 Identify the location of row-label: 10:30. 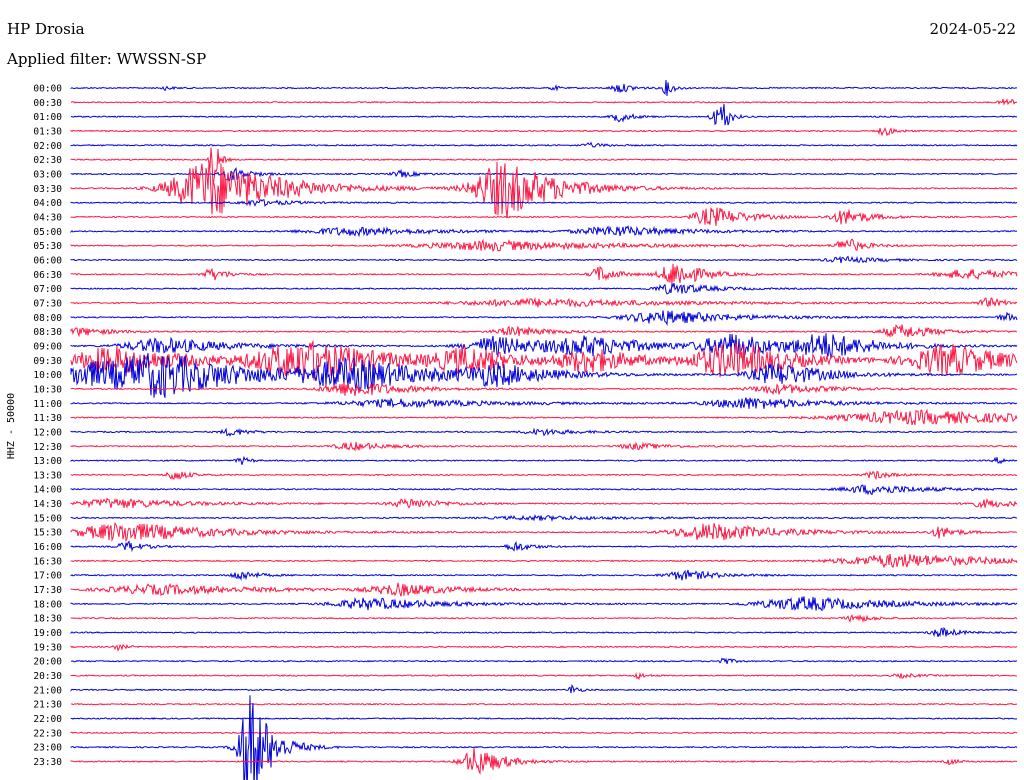
(47, 389).